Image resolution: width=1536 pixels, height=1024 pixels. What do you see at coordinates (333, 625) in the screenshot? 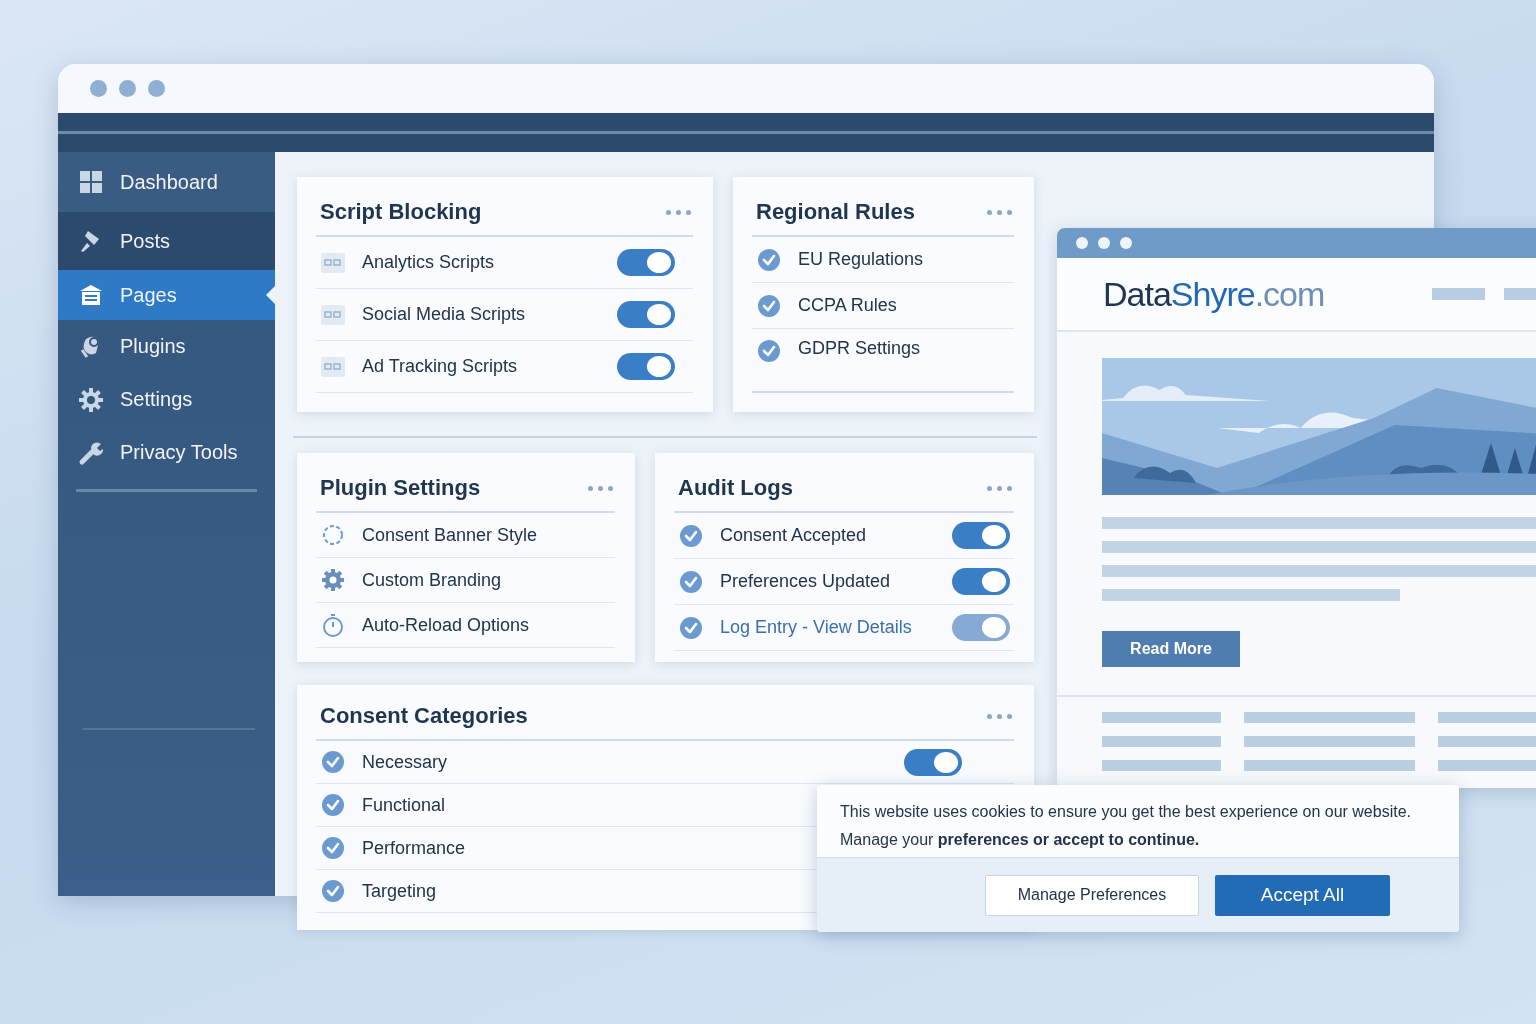
I see `timer-icon` at bounding box center [333, 625].